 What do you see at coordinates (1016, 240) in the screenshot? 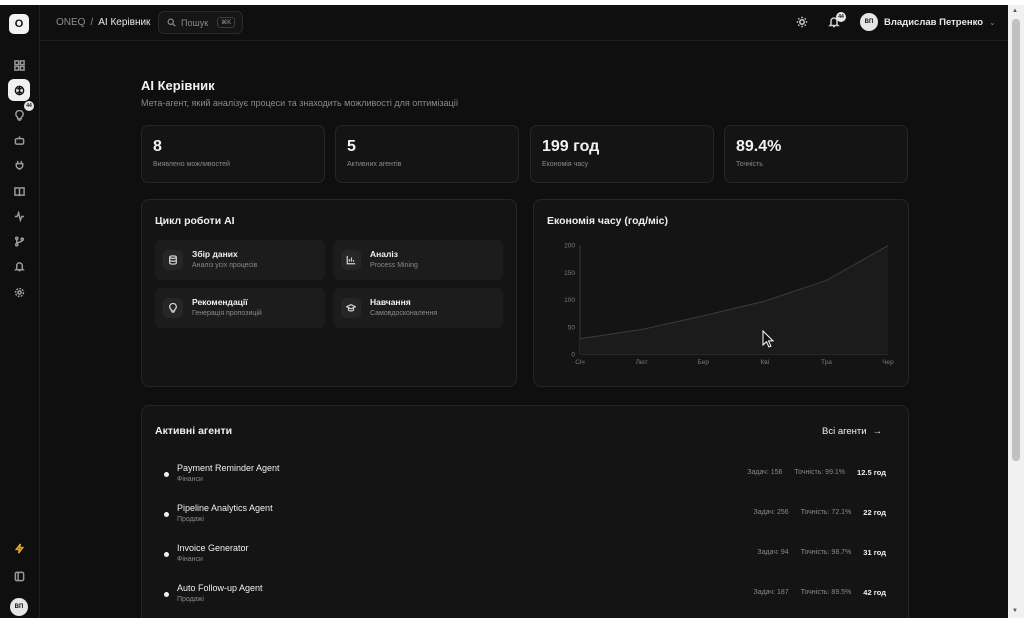
I see `scrollbar-thumb` at bounding box center [1016, 240].